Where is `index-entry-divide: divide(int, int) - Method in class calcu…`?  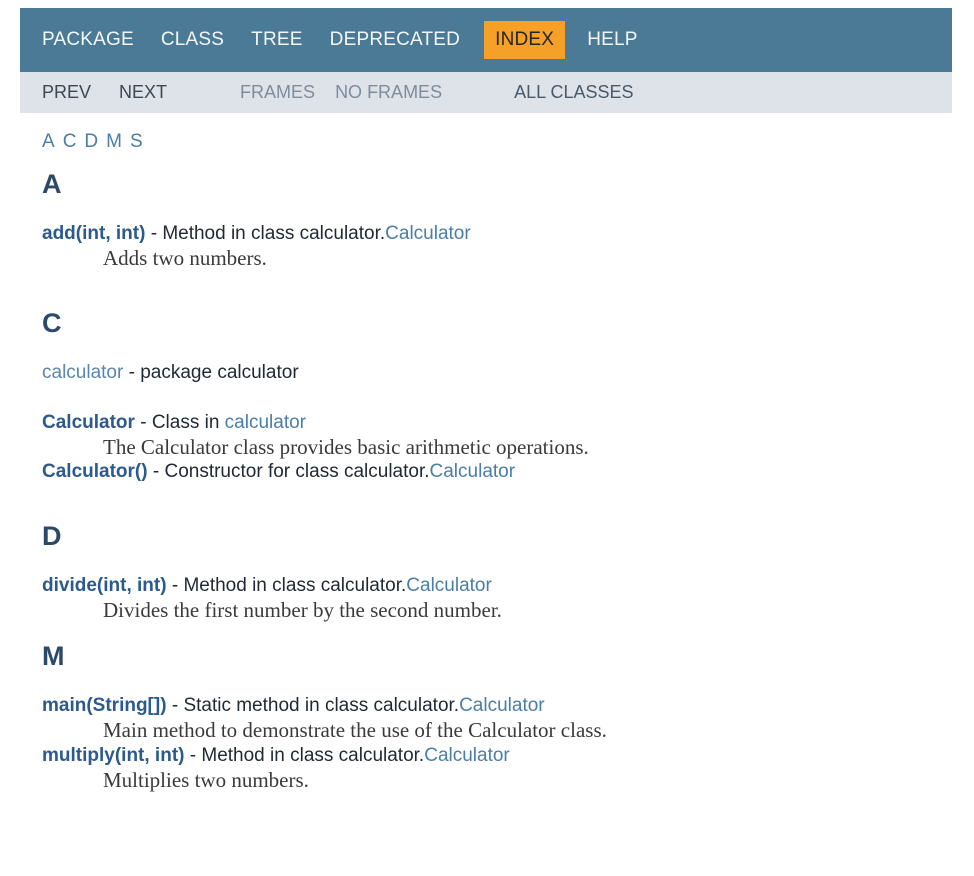 index-entry-divide: divide(int, int) - Method in class calcu… is located at coordinates (498, 599).